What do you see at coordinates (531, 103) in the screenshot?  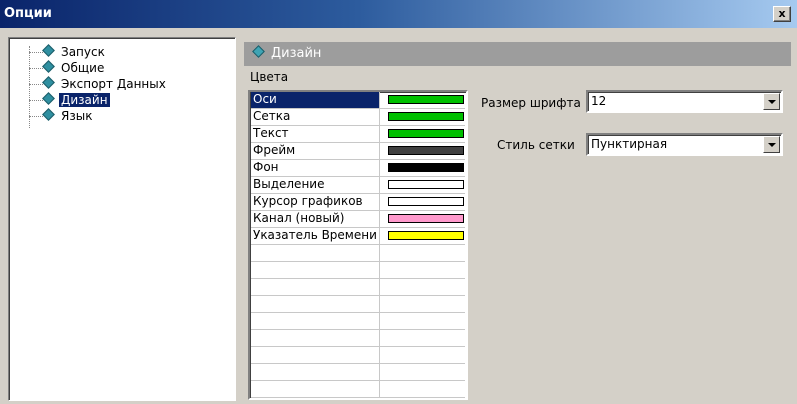 I see `font-size-label: Размер шрифта` at bounding box center [531, 103].